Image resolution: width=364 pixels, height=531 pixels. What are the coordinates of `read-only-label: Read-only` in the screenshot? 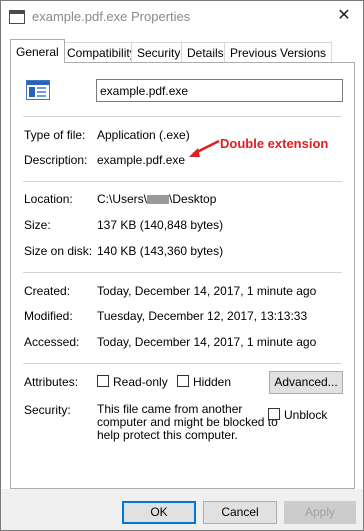 It's located at (140, 382).